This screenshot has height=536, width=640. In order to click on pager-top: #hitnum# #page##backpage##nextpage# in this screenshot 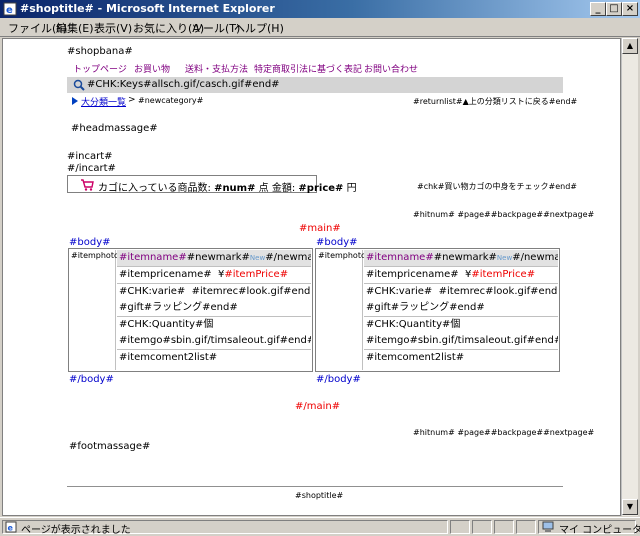, I will do `click(504, 214)`.